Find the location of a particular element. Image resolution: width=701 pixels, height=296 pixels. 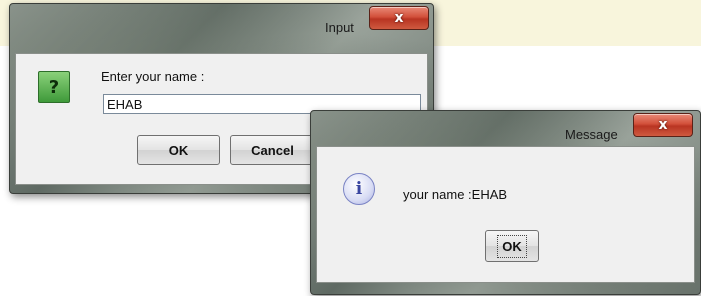

name-prompt-label: Enter your name : is located at coordinates (153, 76).